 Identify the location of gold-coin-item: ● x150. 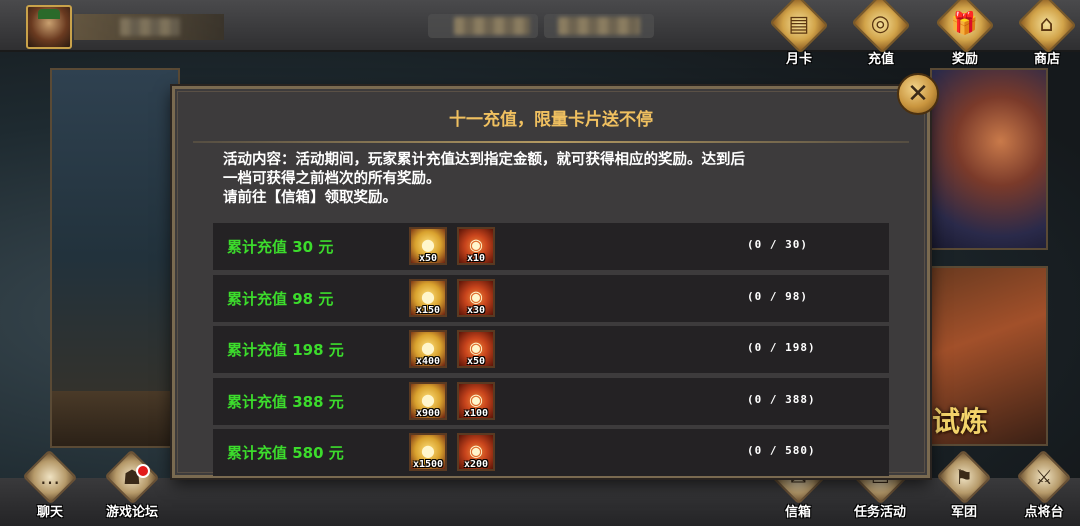
(428, 297).